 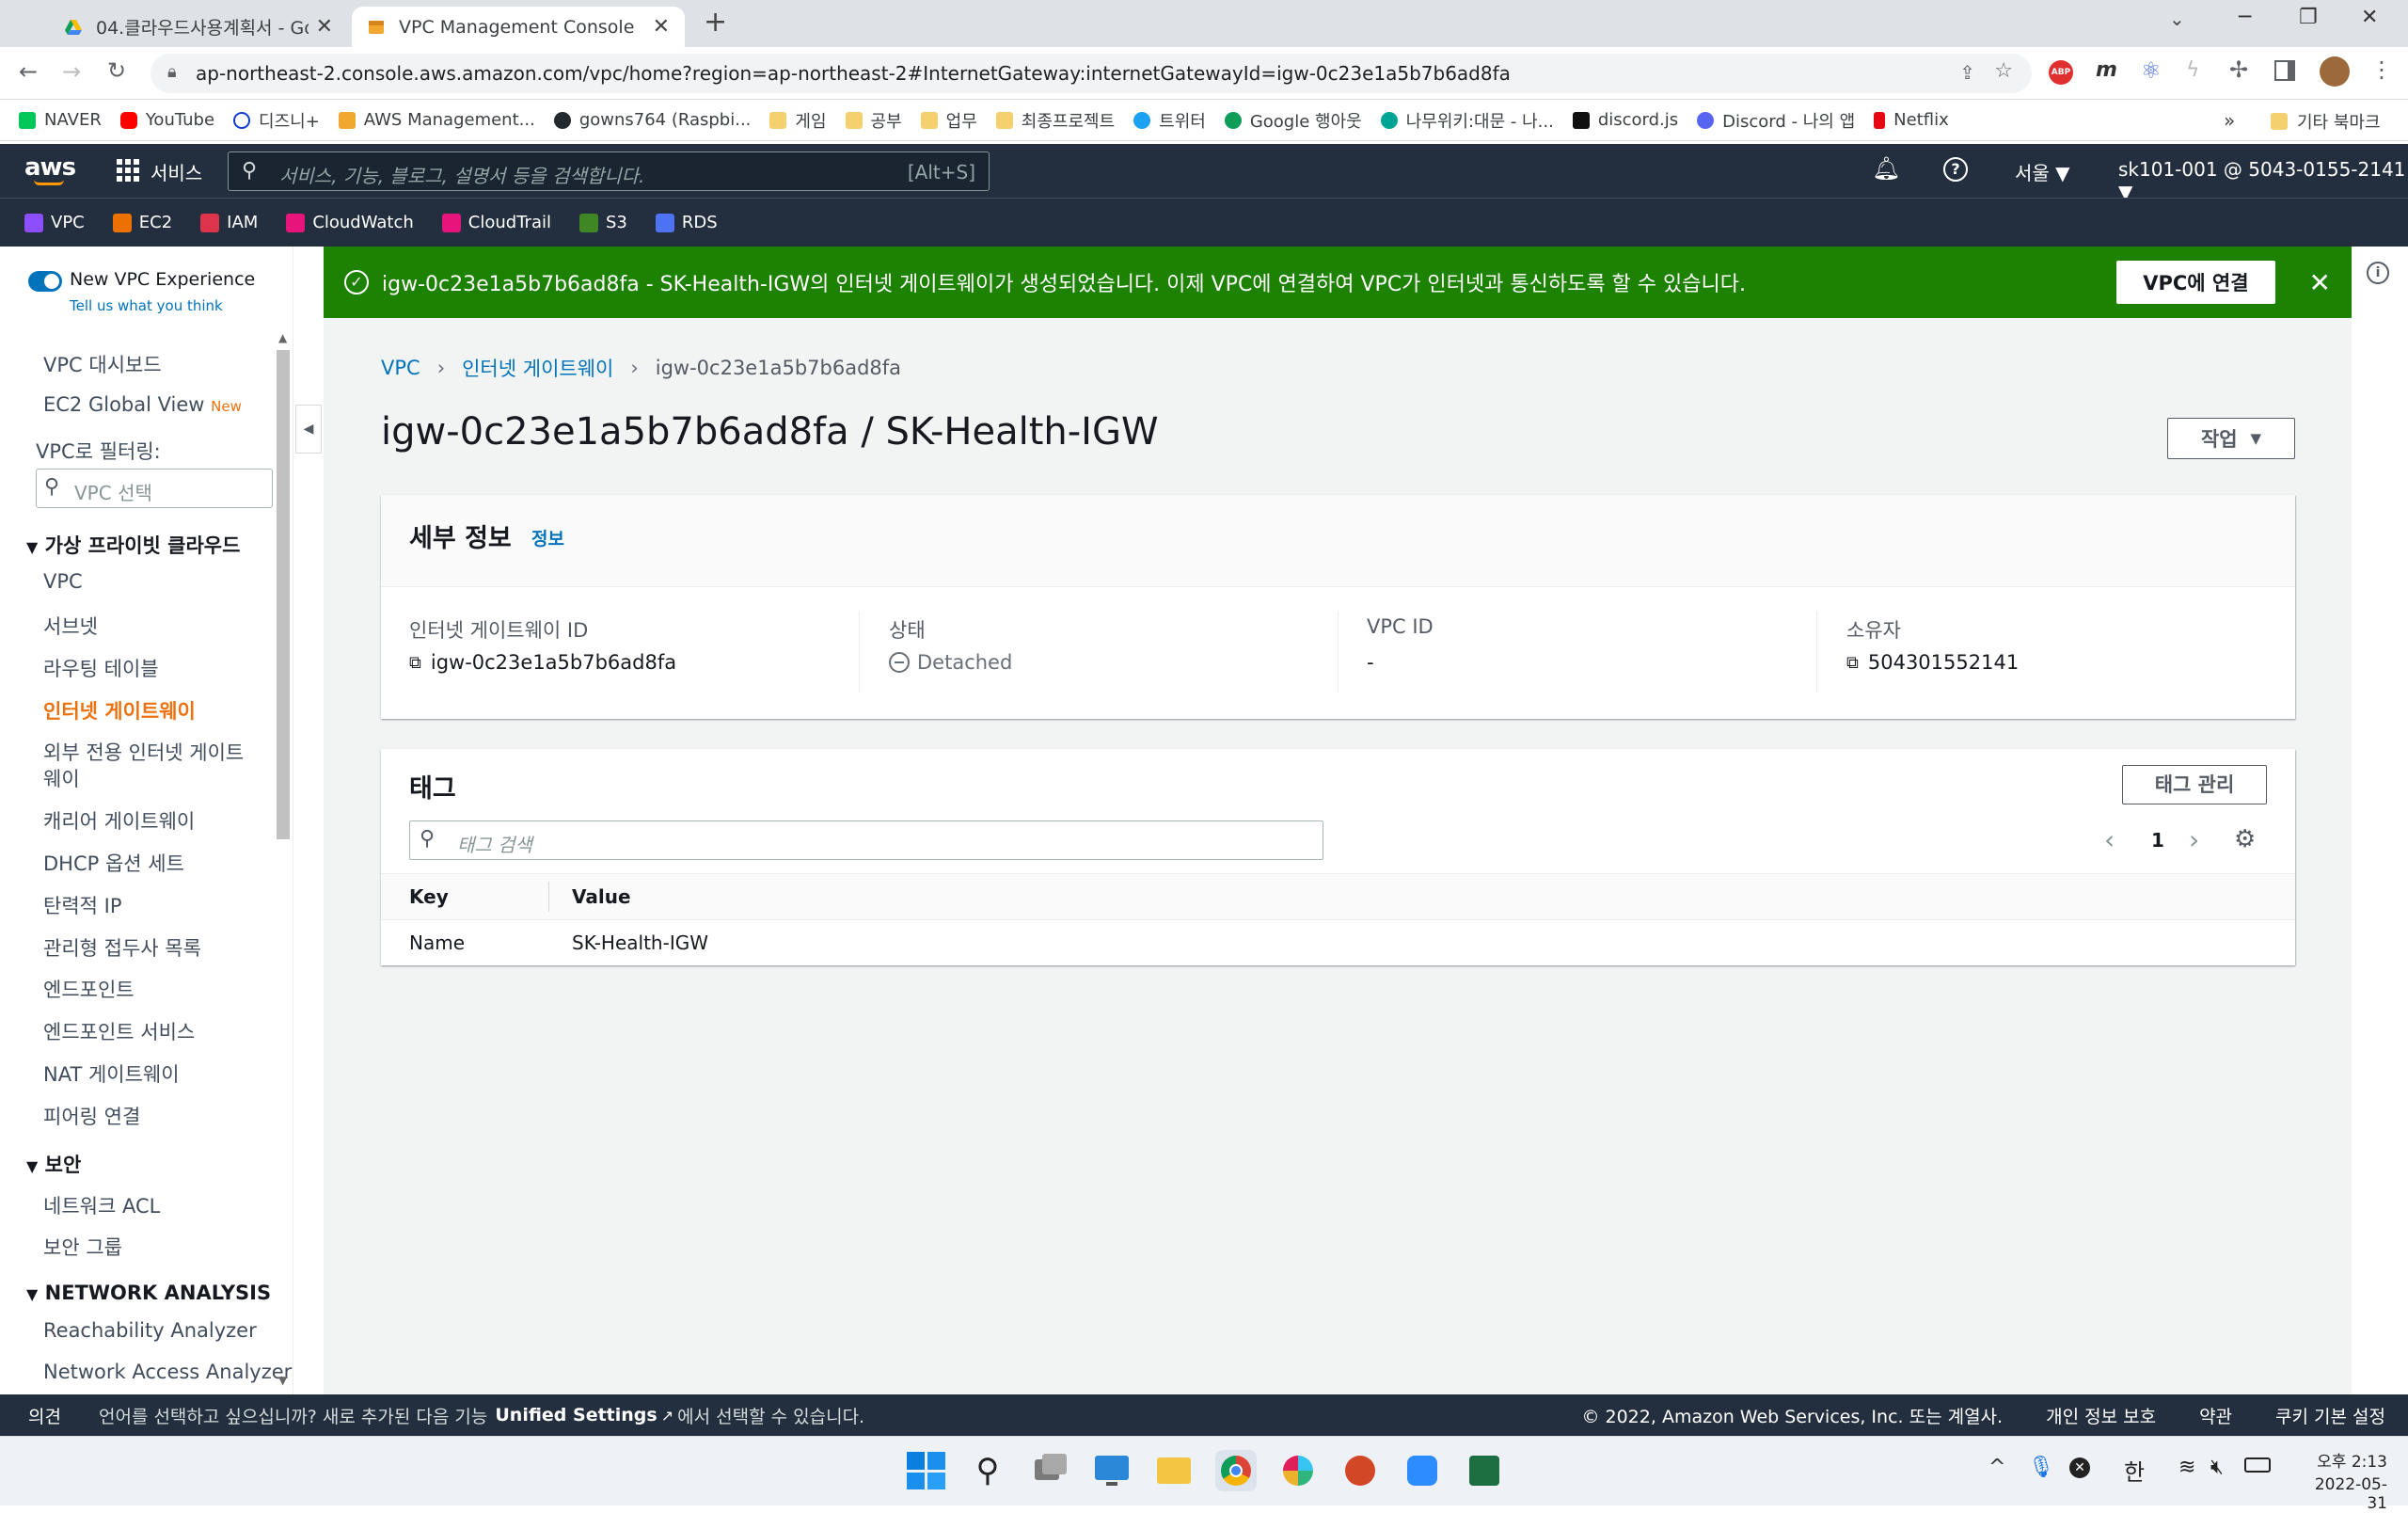 What do you see at coordinates (283, 1380) in the screenshot?
I see `scroll-down-icon: ▼` at bounding box center [283, 1380].